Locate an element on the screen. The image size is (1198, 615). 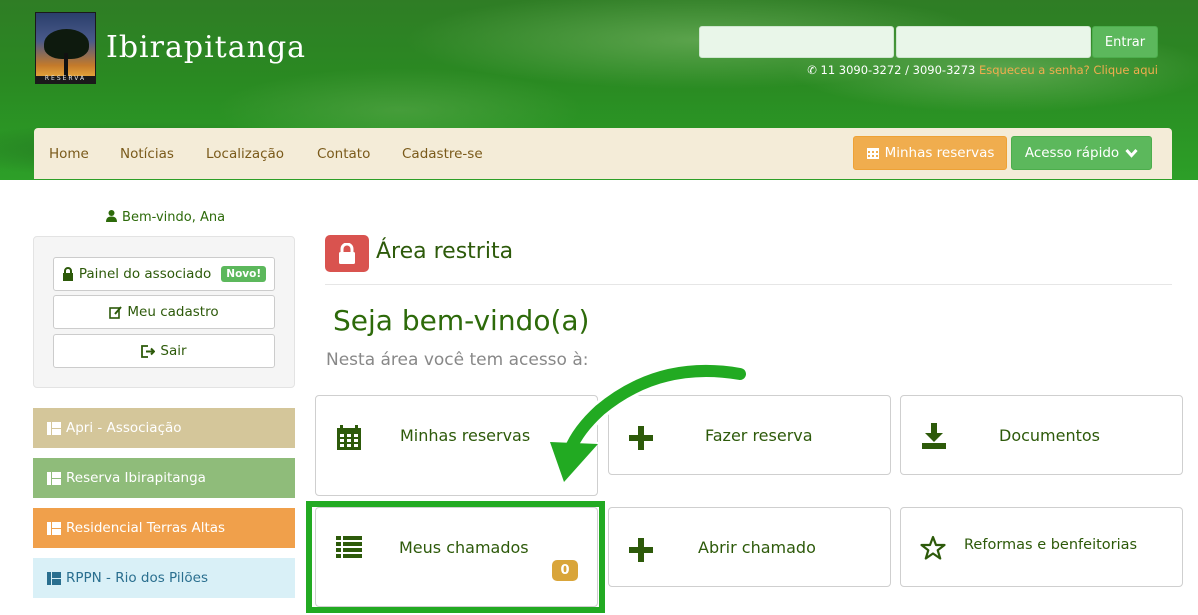
nav-cadastre-se: Cadastre-se is located at coordinates (442, 154).